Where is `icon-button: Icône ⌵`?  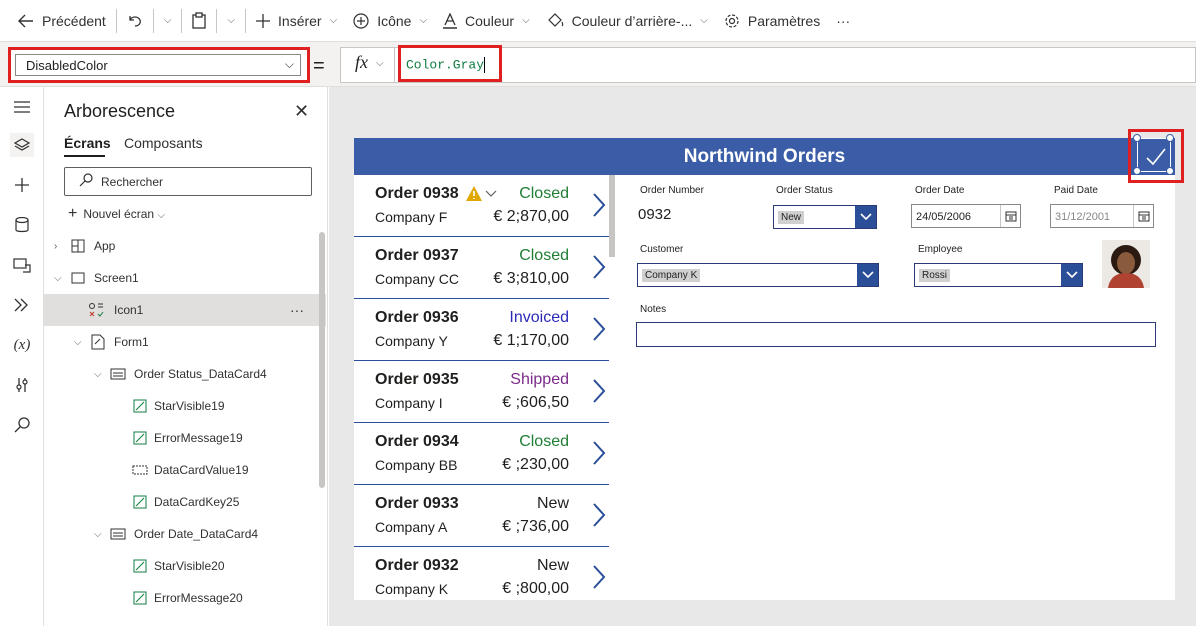
icon-button: Icône ⌵ is located at coordinates (390, 21).